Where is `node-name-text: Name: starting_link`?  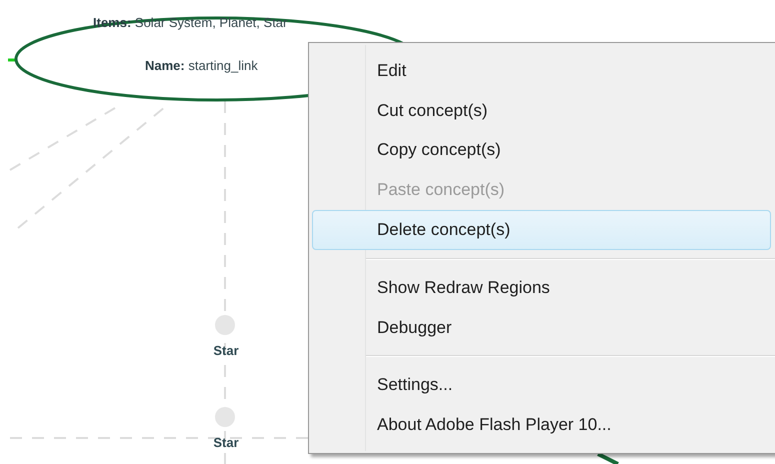 node-name-text: Name: starting_link is located at coordinates (201, 65).